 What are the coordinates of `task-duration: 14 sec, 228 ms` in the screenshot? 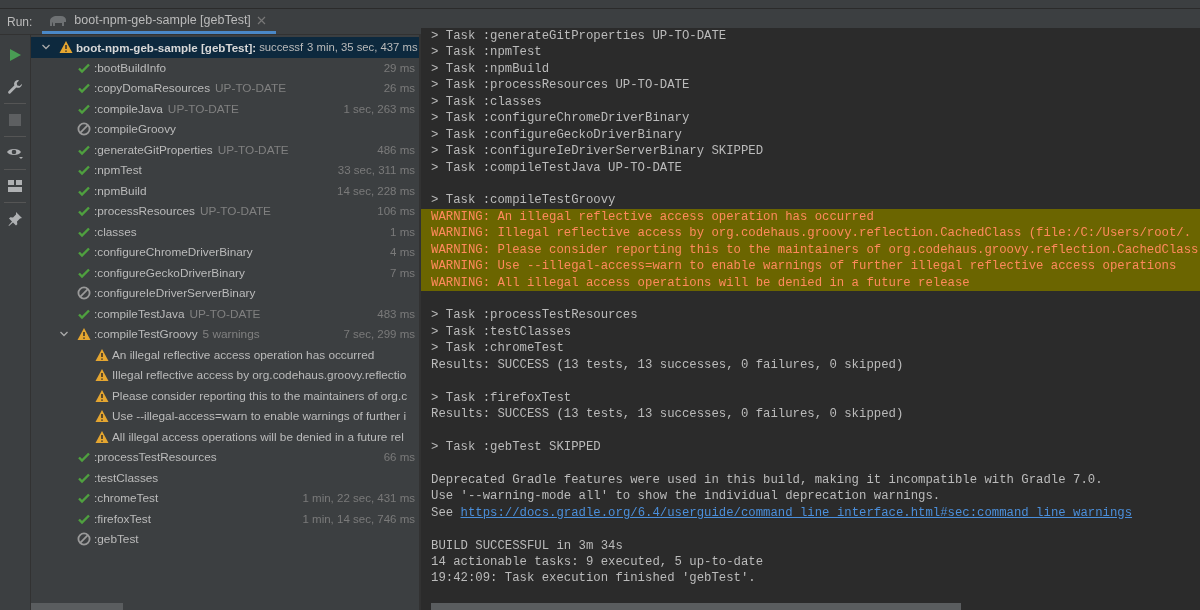 It's located at (375, 190).